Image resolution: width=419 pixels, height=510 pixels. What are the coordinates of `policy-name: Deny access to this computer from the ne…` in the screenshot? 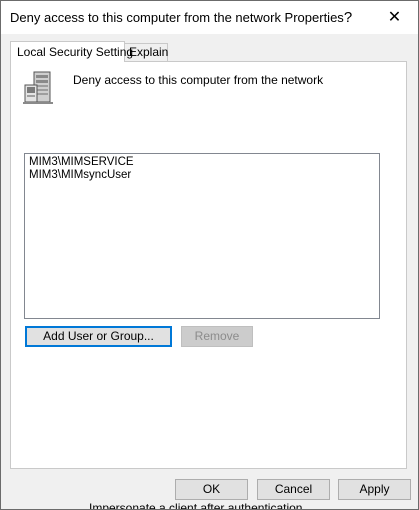 It's located at (198, 80).